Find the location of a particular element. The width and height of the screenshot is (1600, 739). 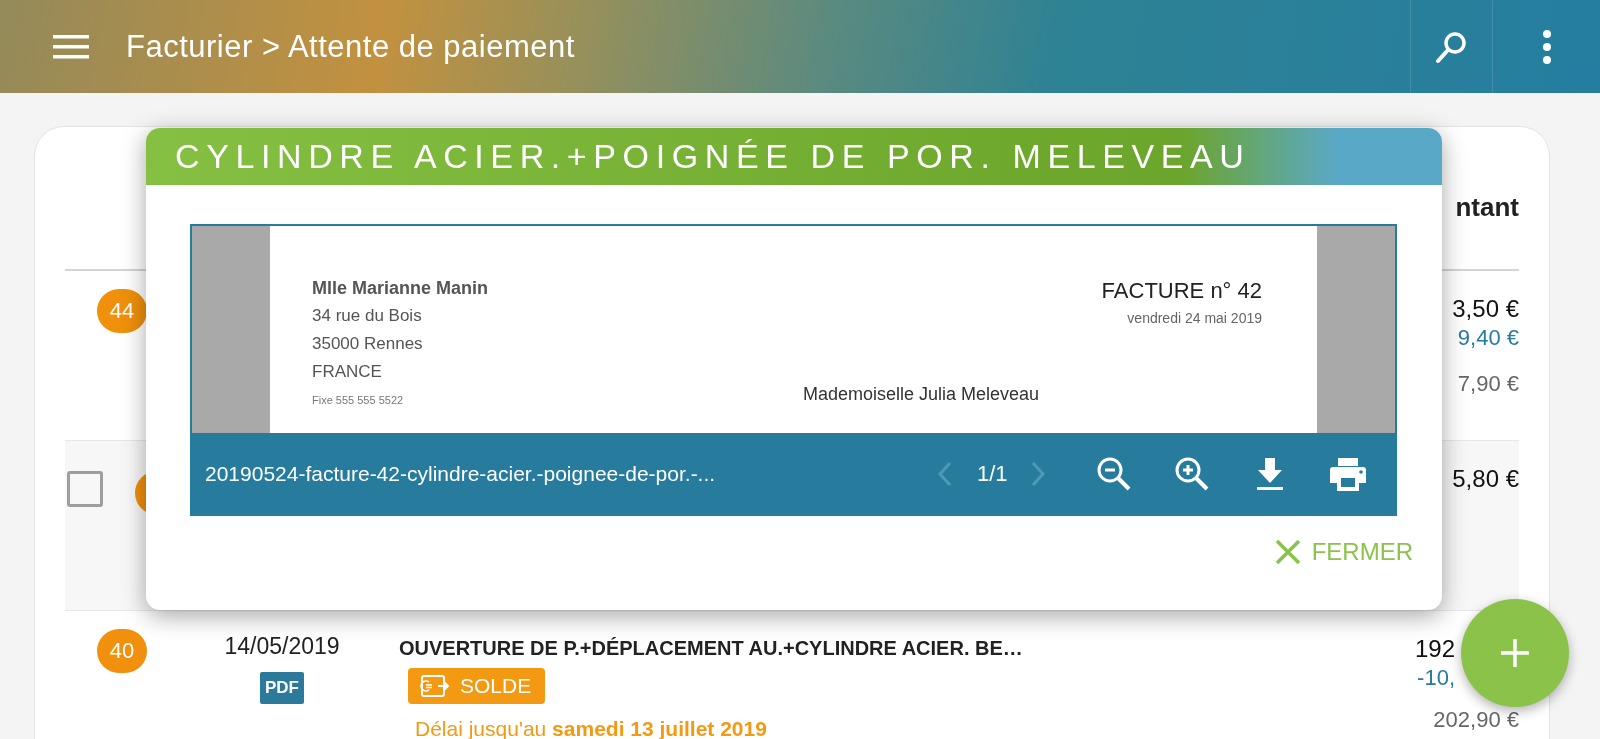

row-checkbox is located at coordinates (85, 489).